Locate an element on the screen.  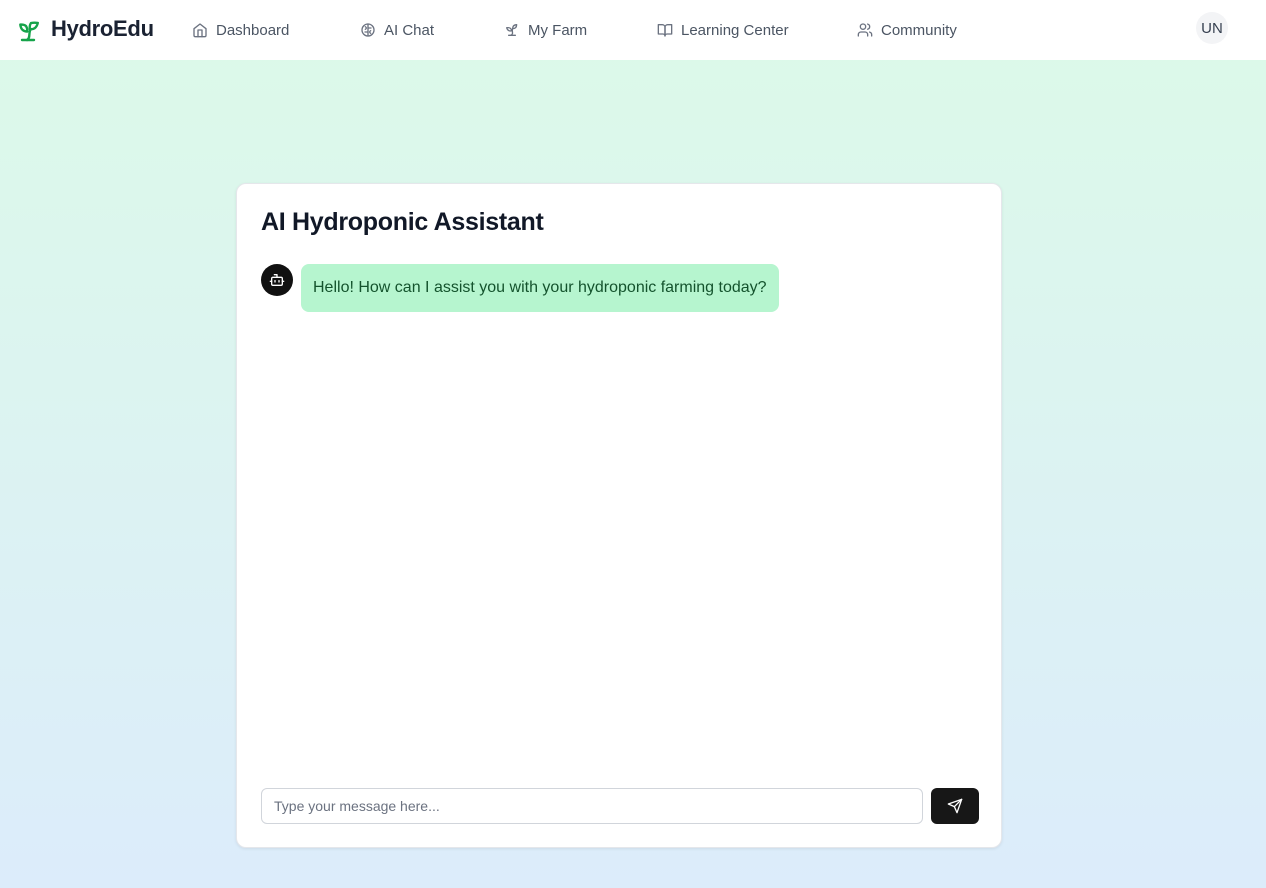
users-icon is located at coordinates (865, 30).